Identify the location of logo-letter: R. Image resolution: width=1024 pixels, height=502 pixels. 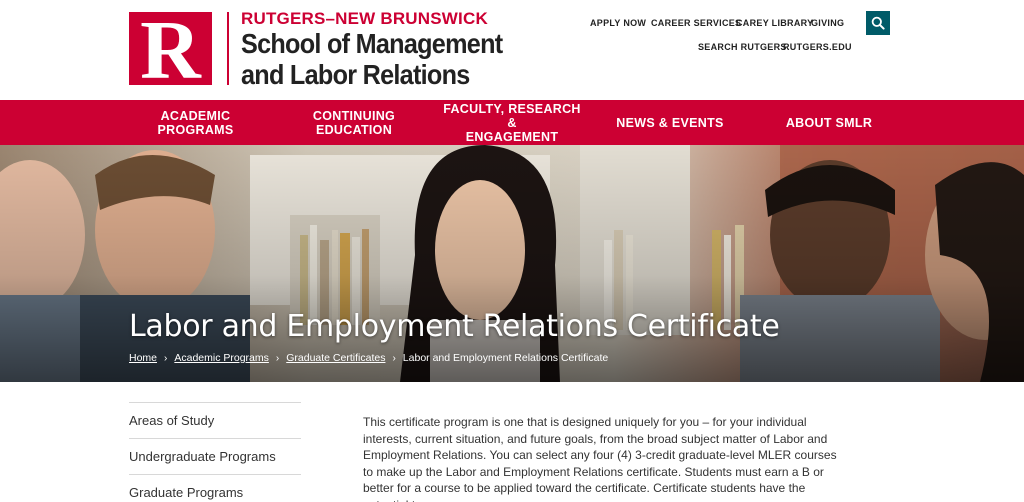
(170, 50).